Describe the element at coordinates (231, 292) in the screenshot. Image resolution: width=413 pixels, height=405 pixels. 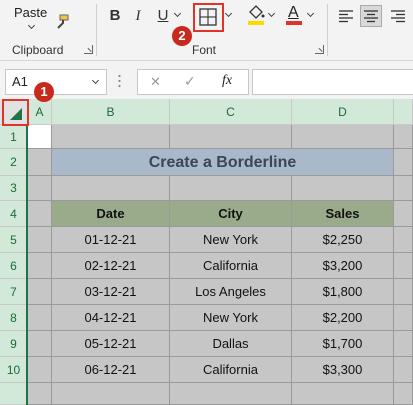
I see `city-cell: Los Angeles` at that location.